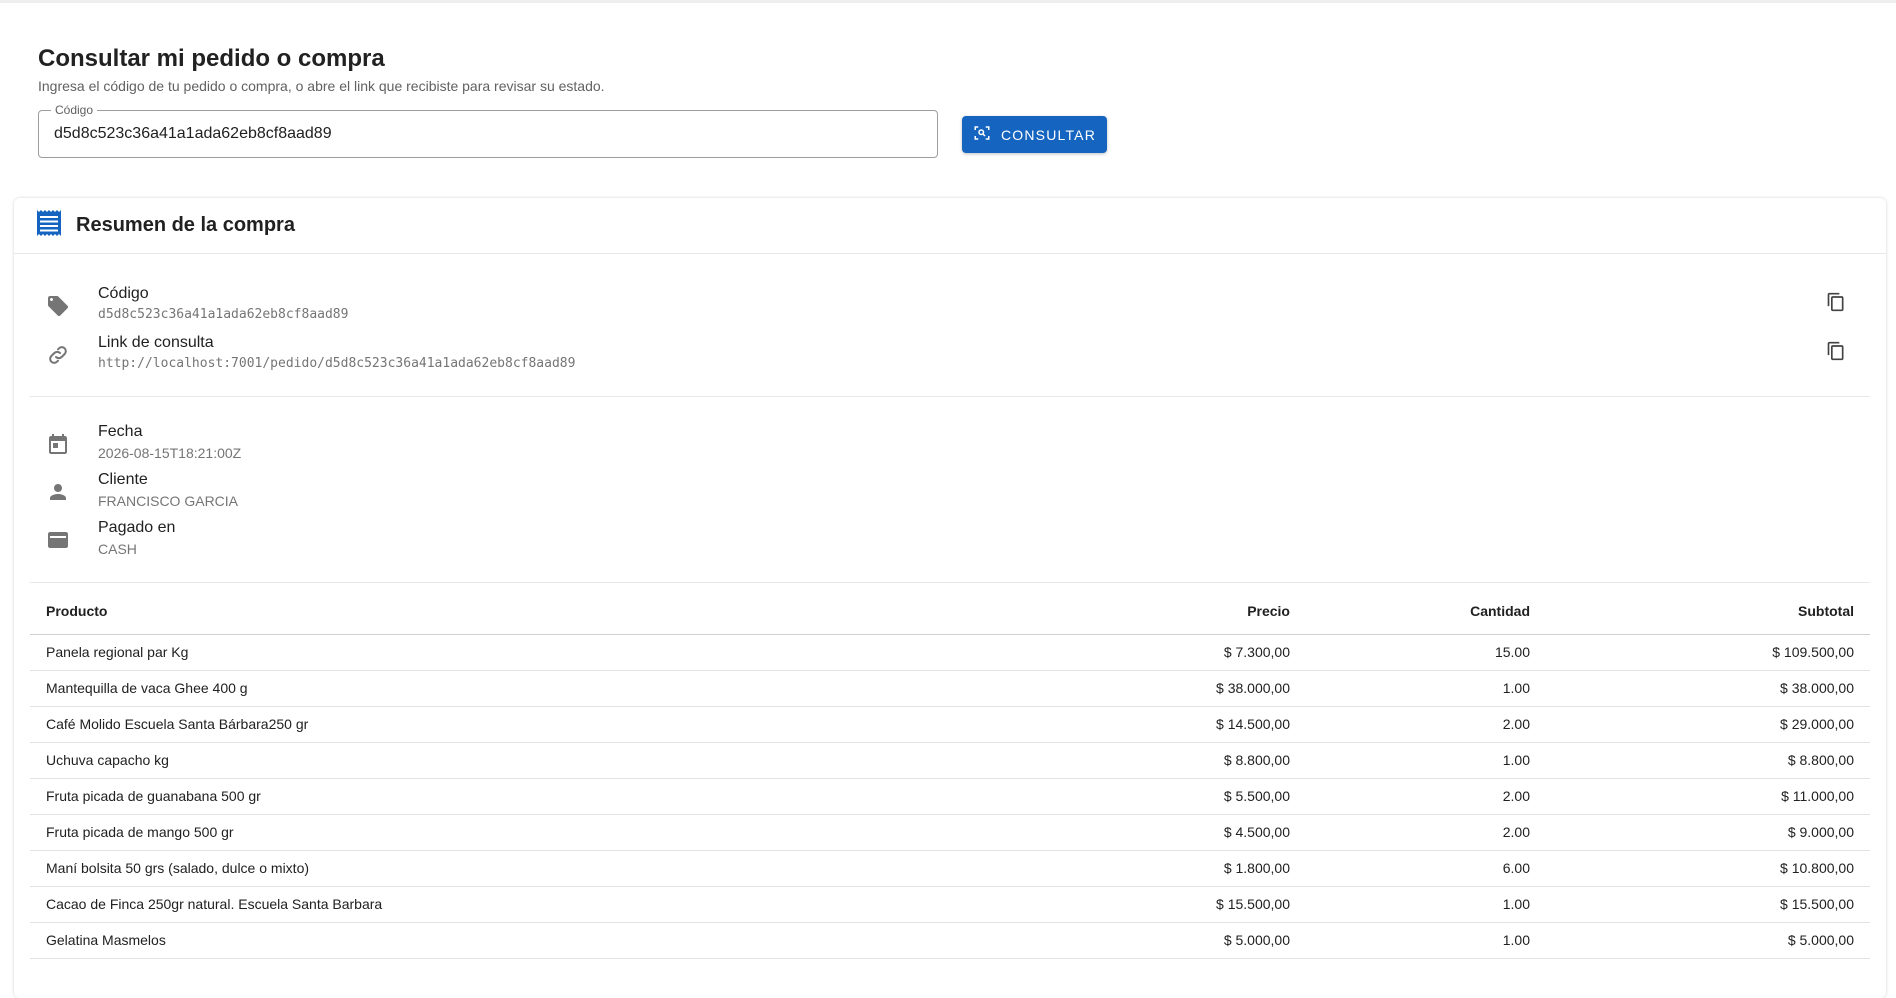  Describe the element at coordinates (548, 796) in the screenshot. I see `cell-product: Fruta picada de guanabana 500 gr` at that location.